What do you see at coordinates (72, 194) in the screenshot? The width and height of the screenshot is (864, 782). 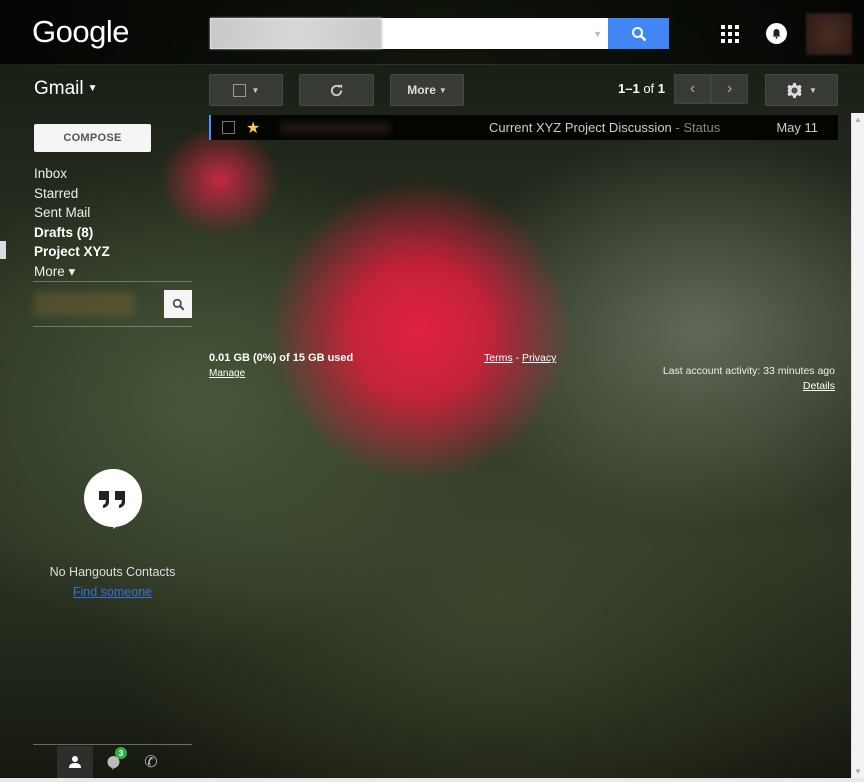 I see `sidebar-item-starred: Starred` at bounding box center [72, 194].